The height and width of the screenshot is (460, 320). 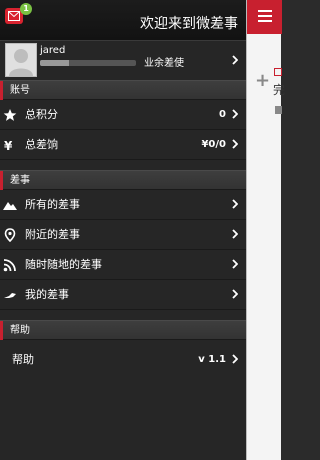 I want to click on mountain-icon, so click(x=10, y=206).